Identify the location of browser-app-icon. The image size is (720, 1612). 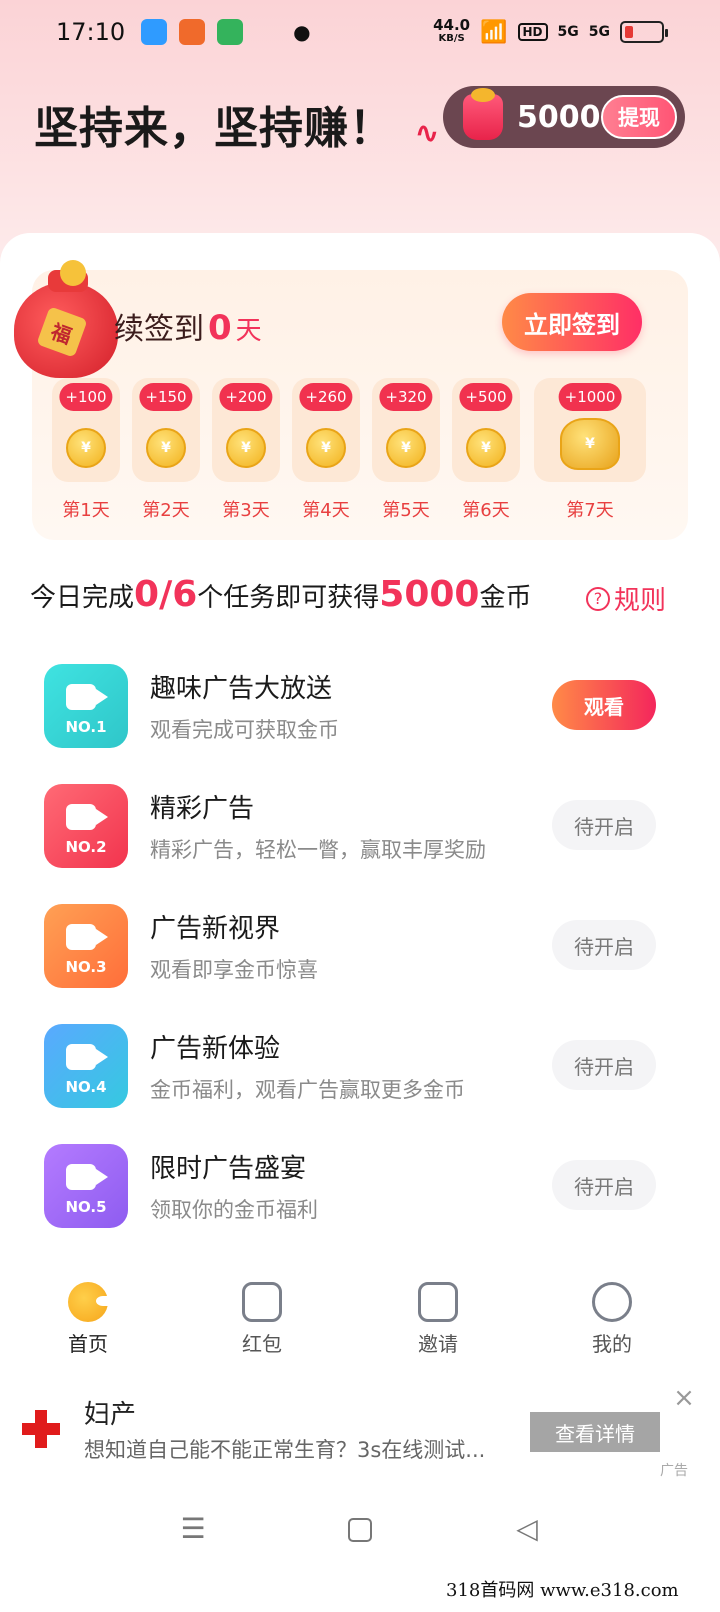
(154, 32).